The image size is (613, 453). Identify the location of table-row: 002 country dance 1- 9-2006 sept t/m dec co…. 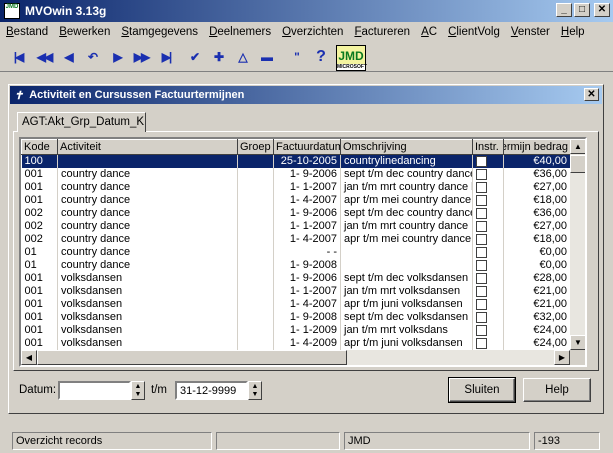
(296, 213).